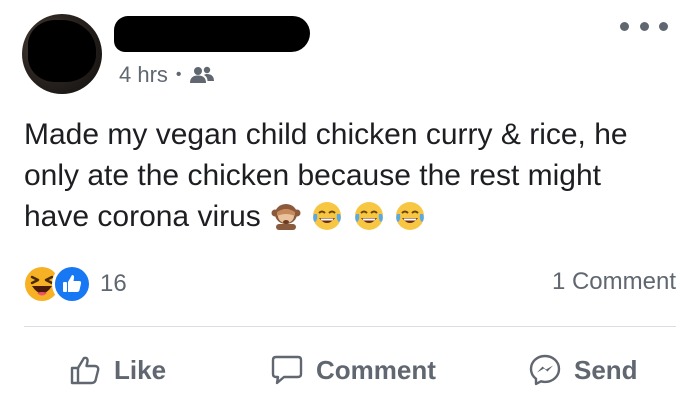 The image size is (700, 409). Describe the element at coordinates (606, 369) in the screenshot. I see `send-label: Send` at that location.